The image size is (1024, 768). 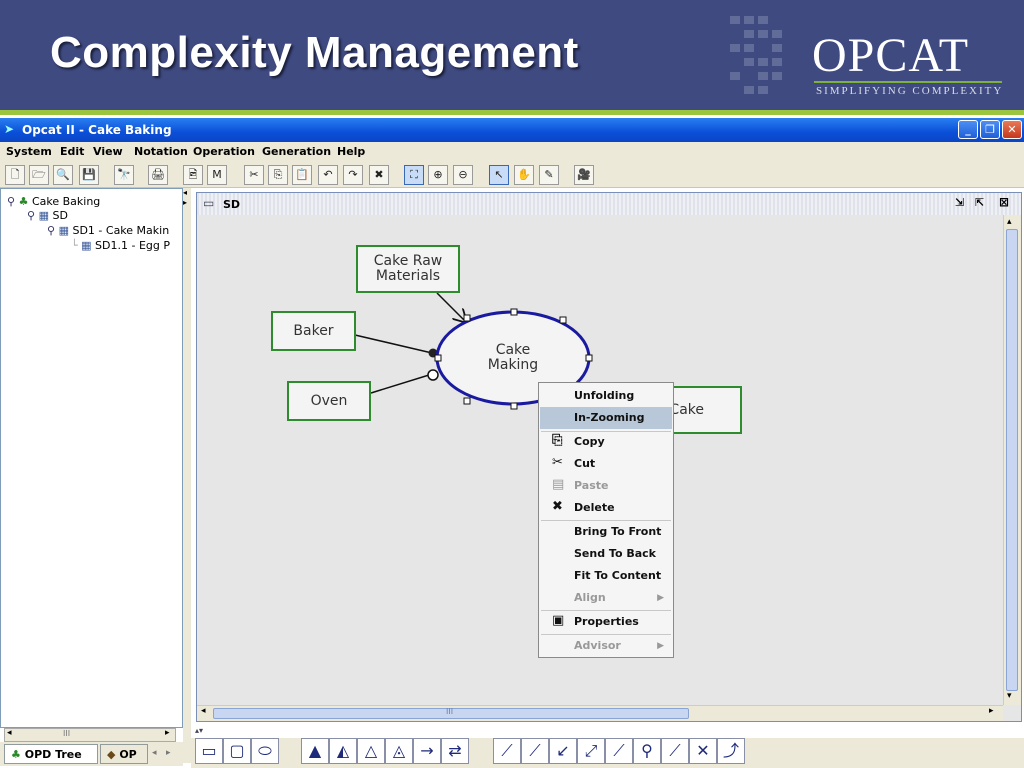 I want to click on pointer-icon: ↖, so click(x=499, y=175).